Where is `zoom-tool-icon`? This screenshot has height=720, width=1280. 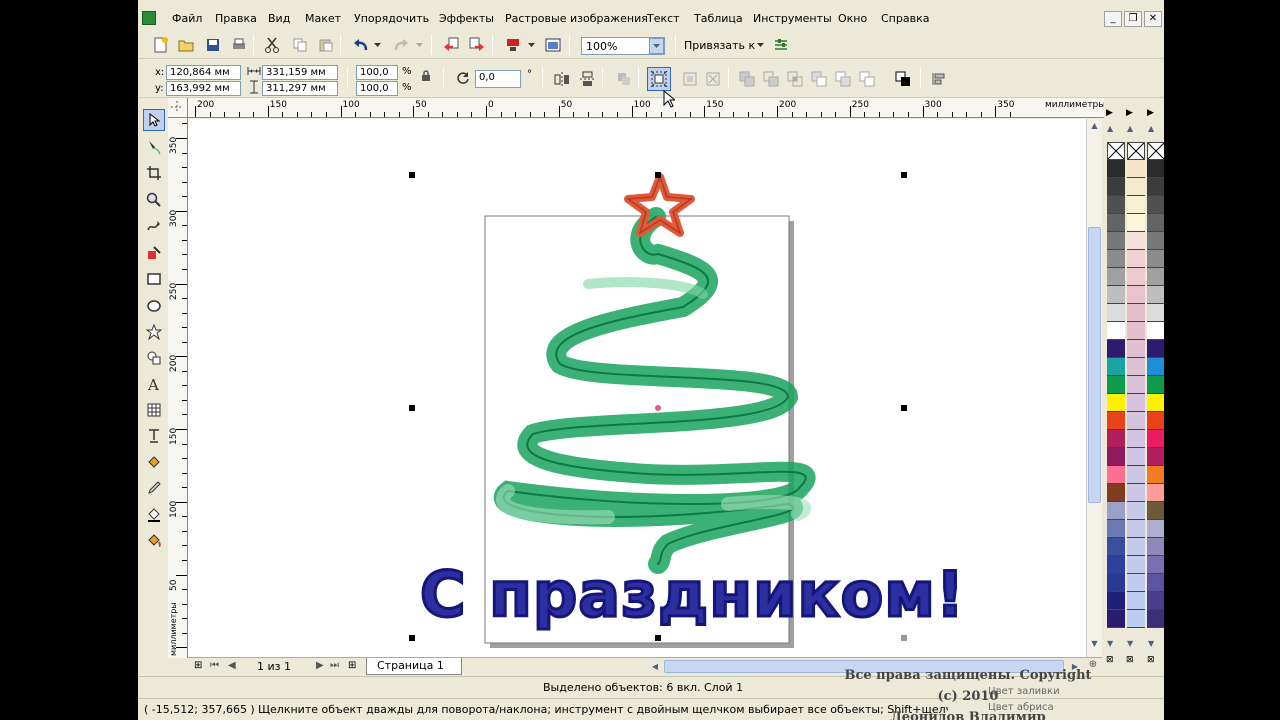 zoom-tool-icon is located at coordinates (154, 200).